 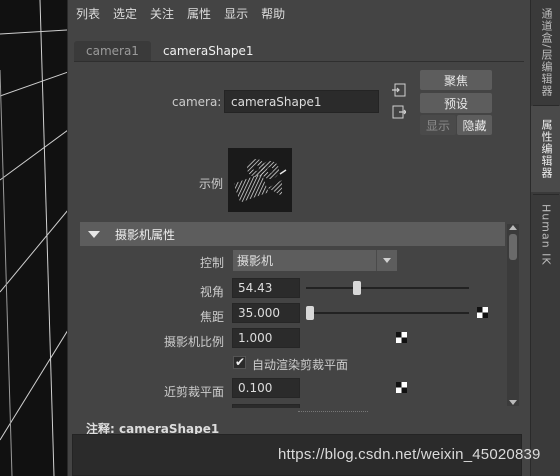 I want to click on menu-attributes: 属性, so click(x=199, y=13).